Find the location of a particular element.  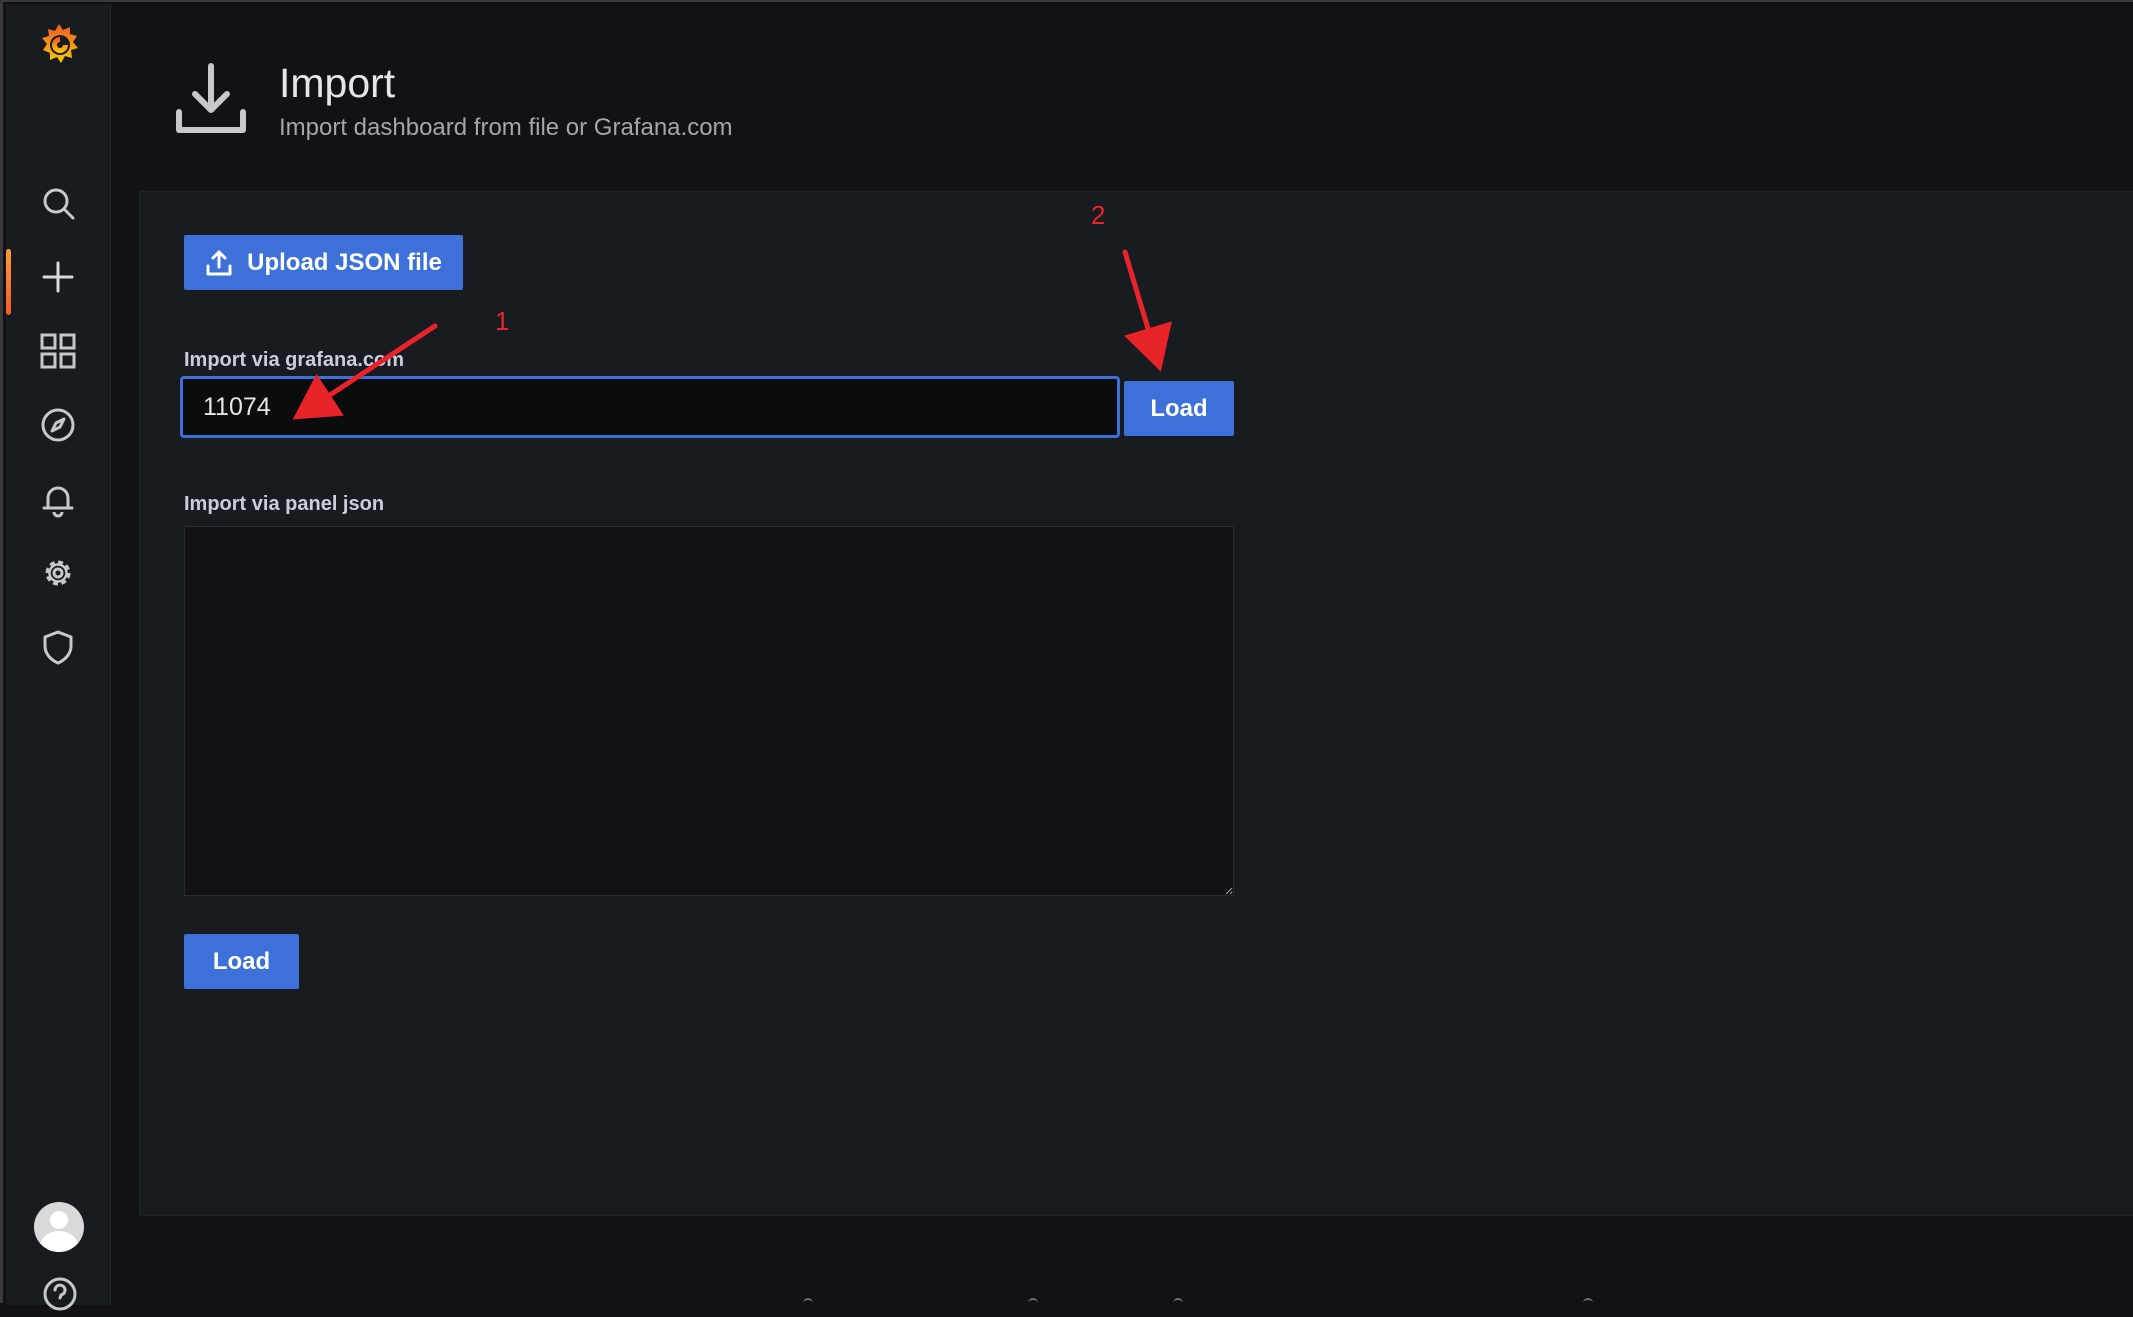

import-download-icon is located at coordinates (211, 100).